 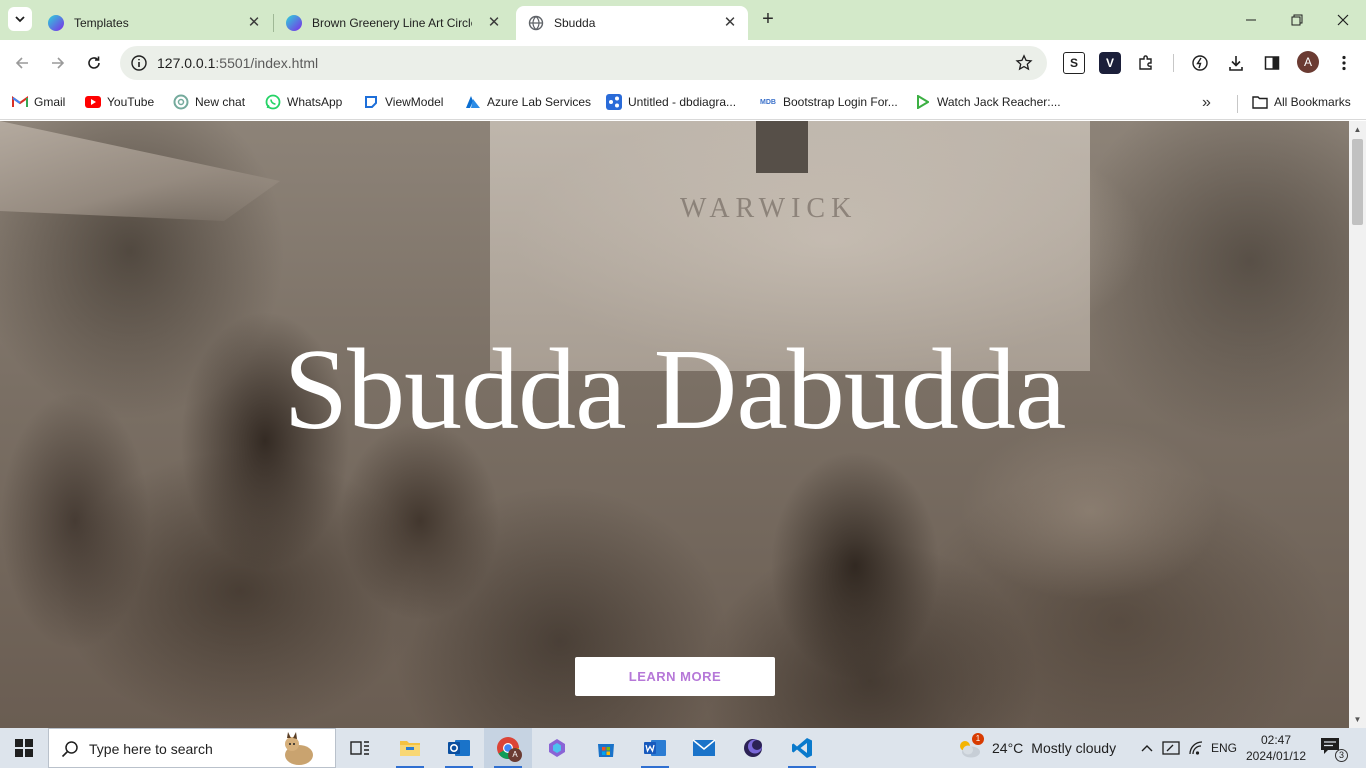 I want to click on bookmarks-divider, so click(x=1237, y=104).